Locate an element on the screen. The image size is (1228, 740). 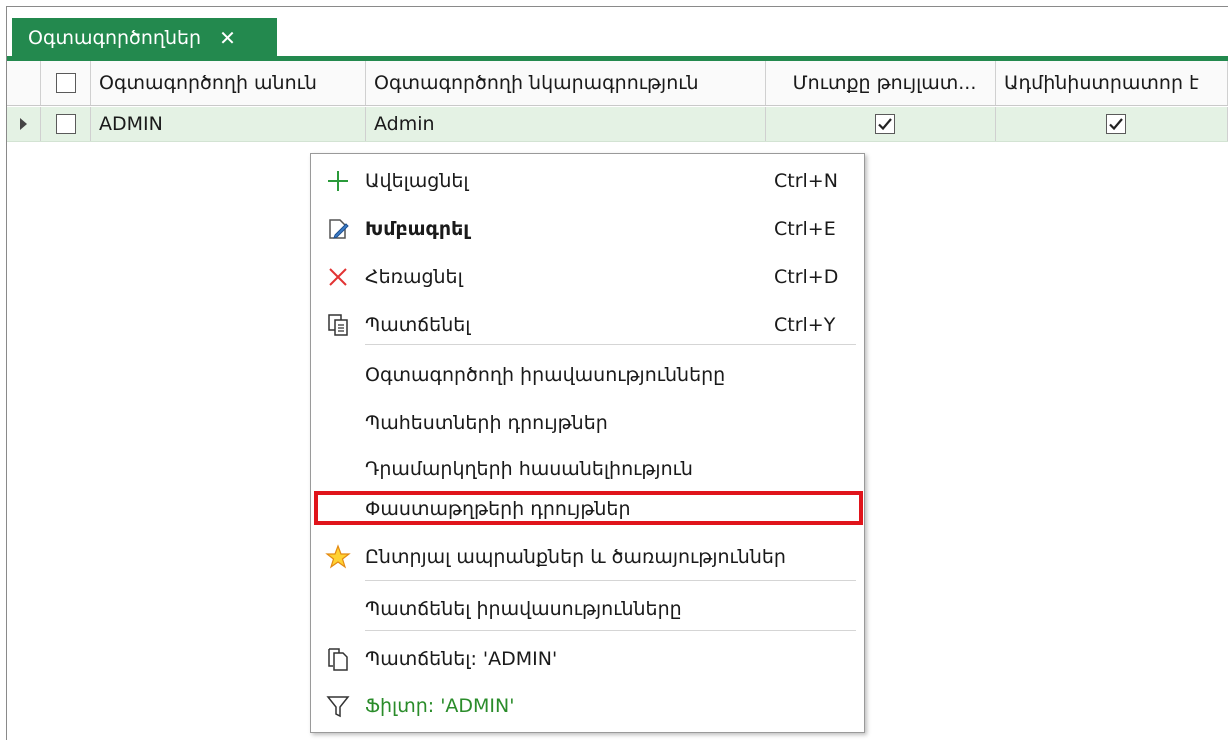
row-pointer-icon is located at coordinates (23, 124).